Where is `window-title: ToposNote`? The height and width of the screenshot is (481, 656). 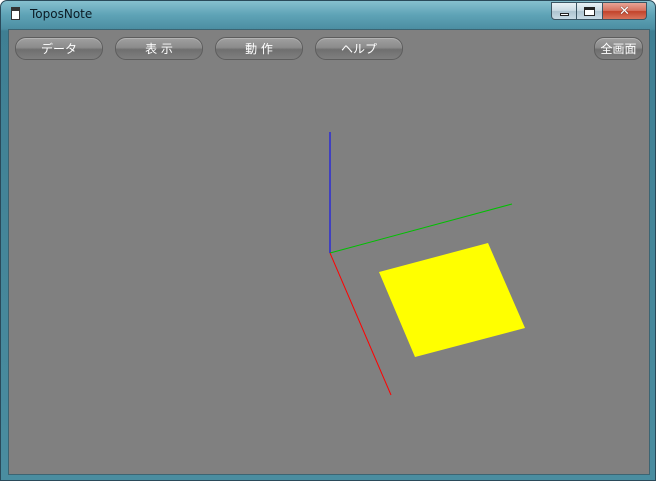 window-title: ToposNote is located at coordinates (61, 14).